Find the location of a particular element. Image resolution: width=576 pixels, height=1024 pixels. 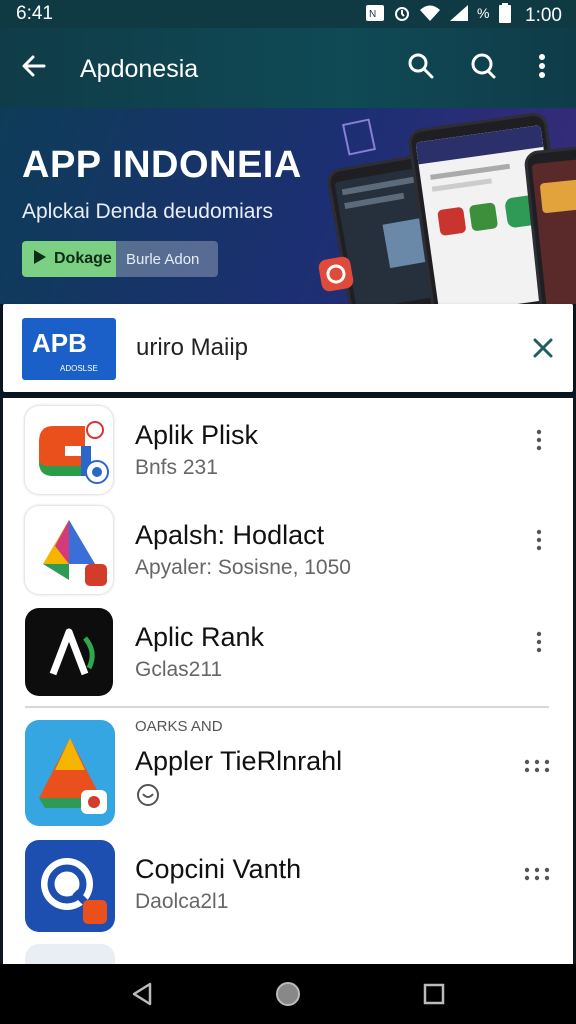

app-subtitle: Daolca2l1 is located at coordinates (182, 901).